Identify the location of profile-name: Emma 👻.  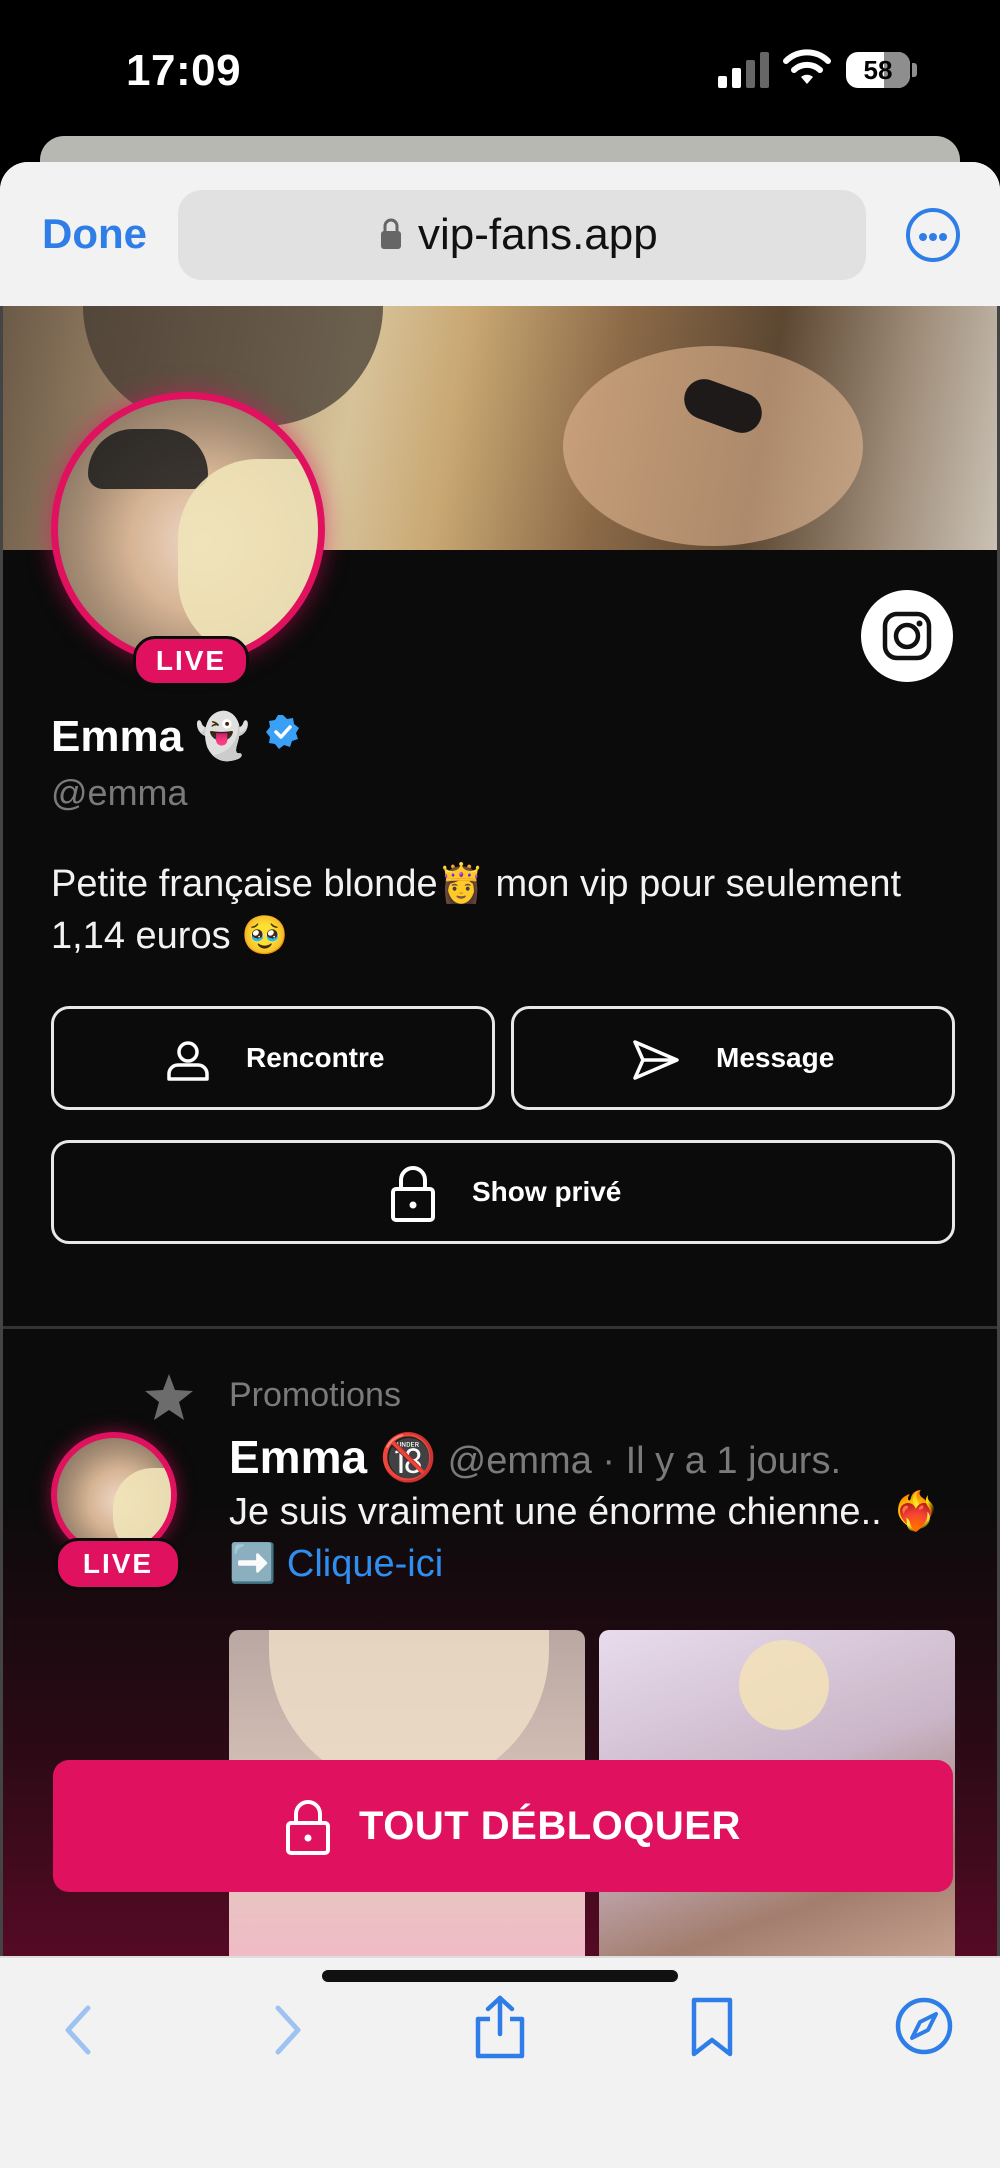
(151, 736).